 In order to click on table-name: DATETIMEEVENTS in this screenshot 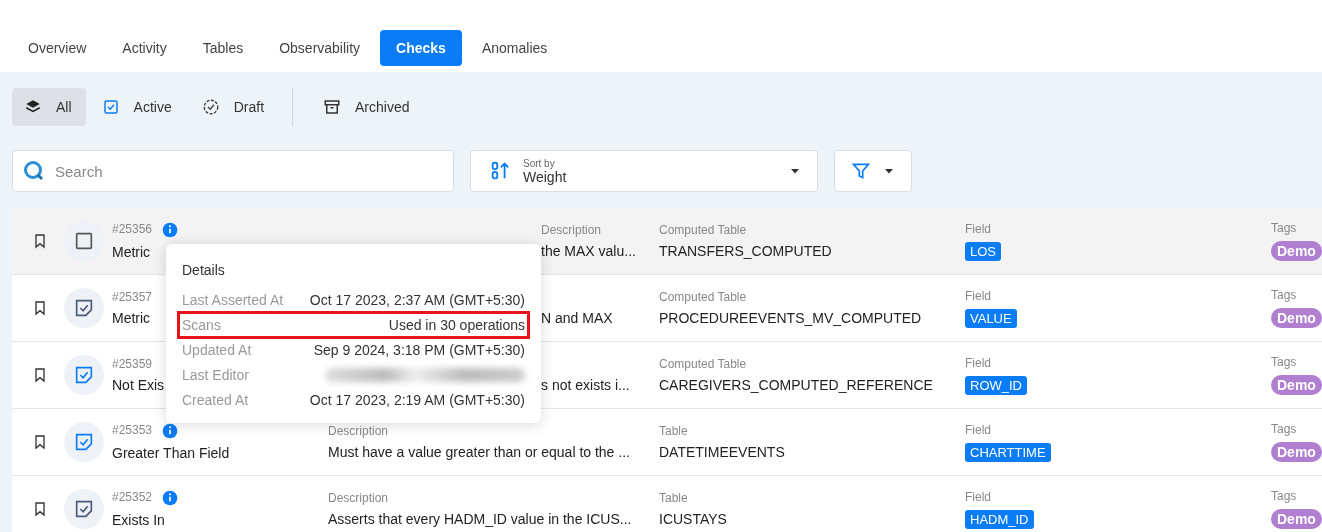, I will do `click(722, 452)`.